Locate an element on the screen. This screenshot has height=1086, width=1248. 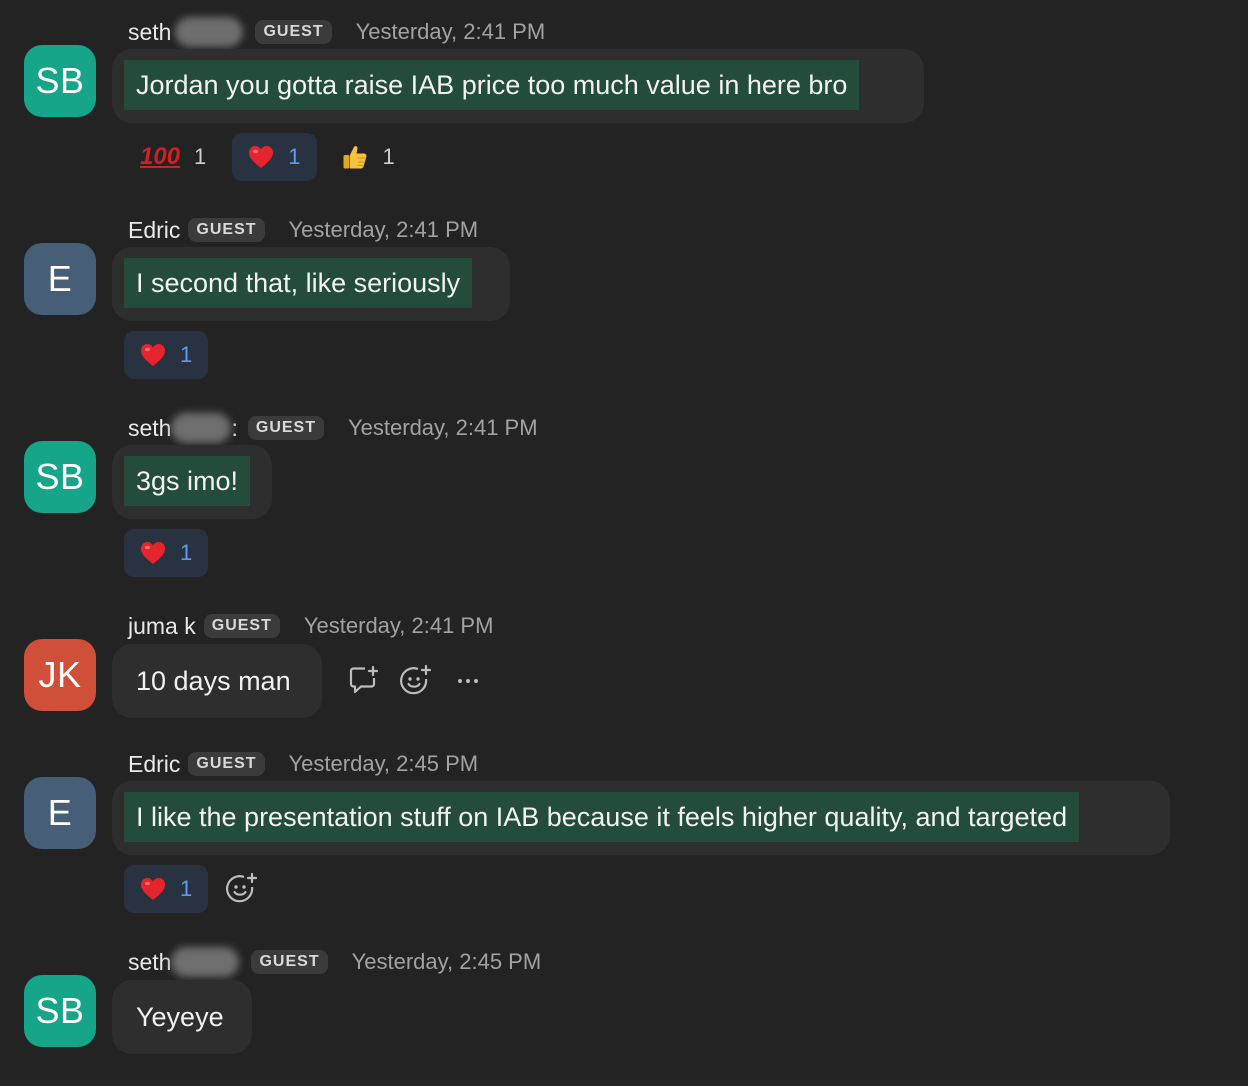
avatar: JK is located at coordinates (60, 675).